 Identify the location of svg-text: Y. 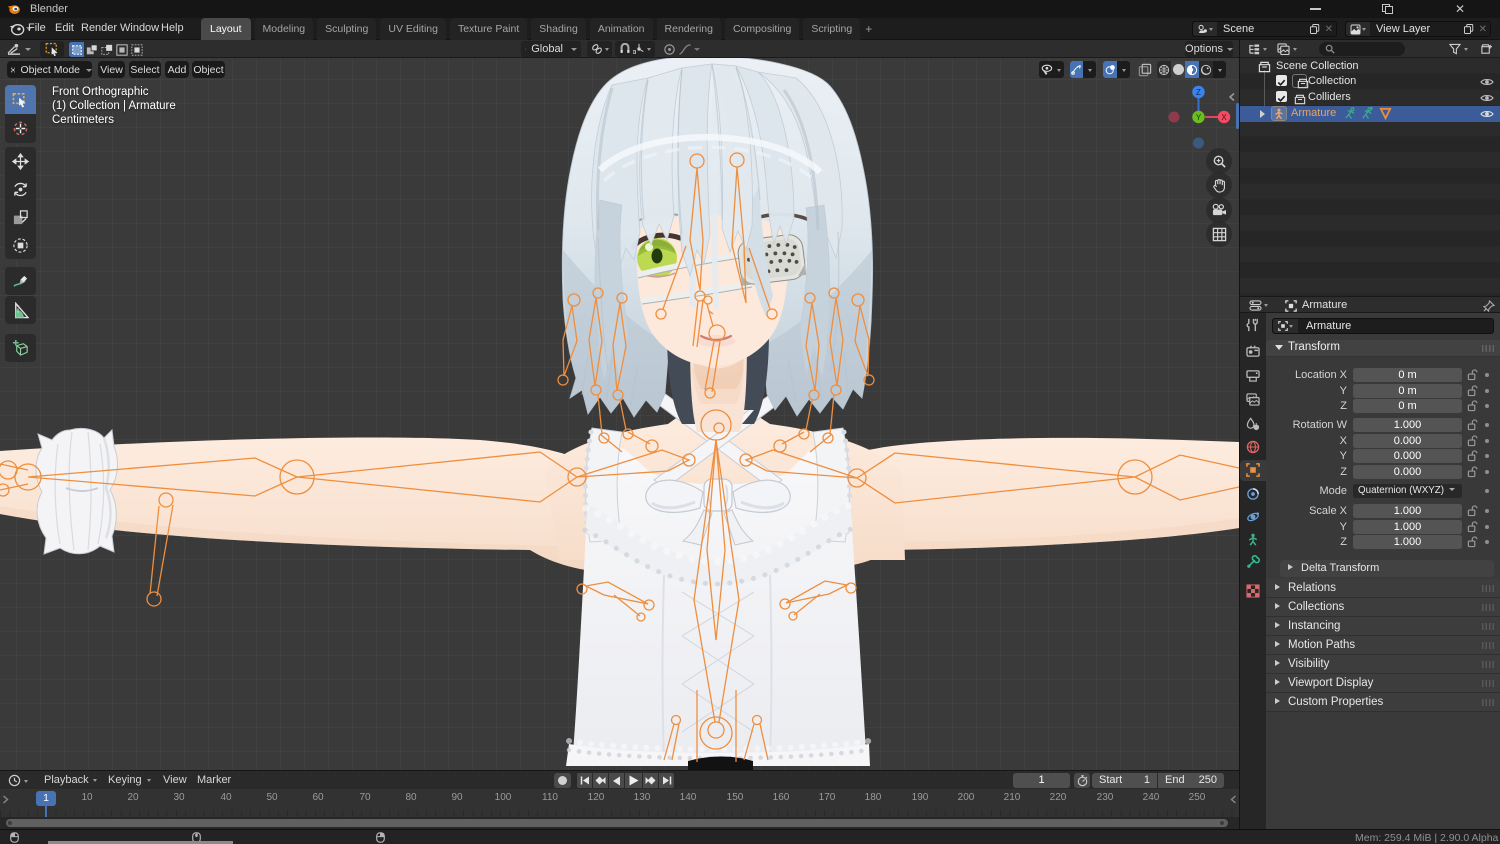
(1199, 117).